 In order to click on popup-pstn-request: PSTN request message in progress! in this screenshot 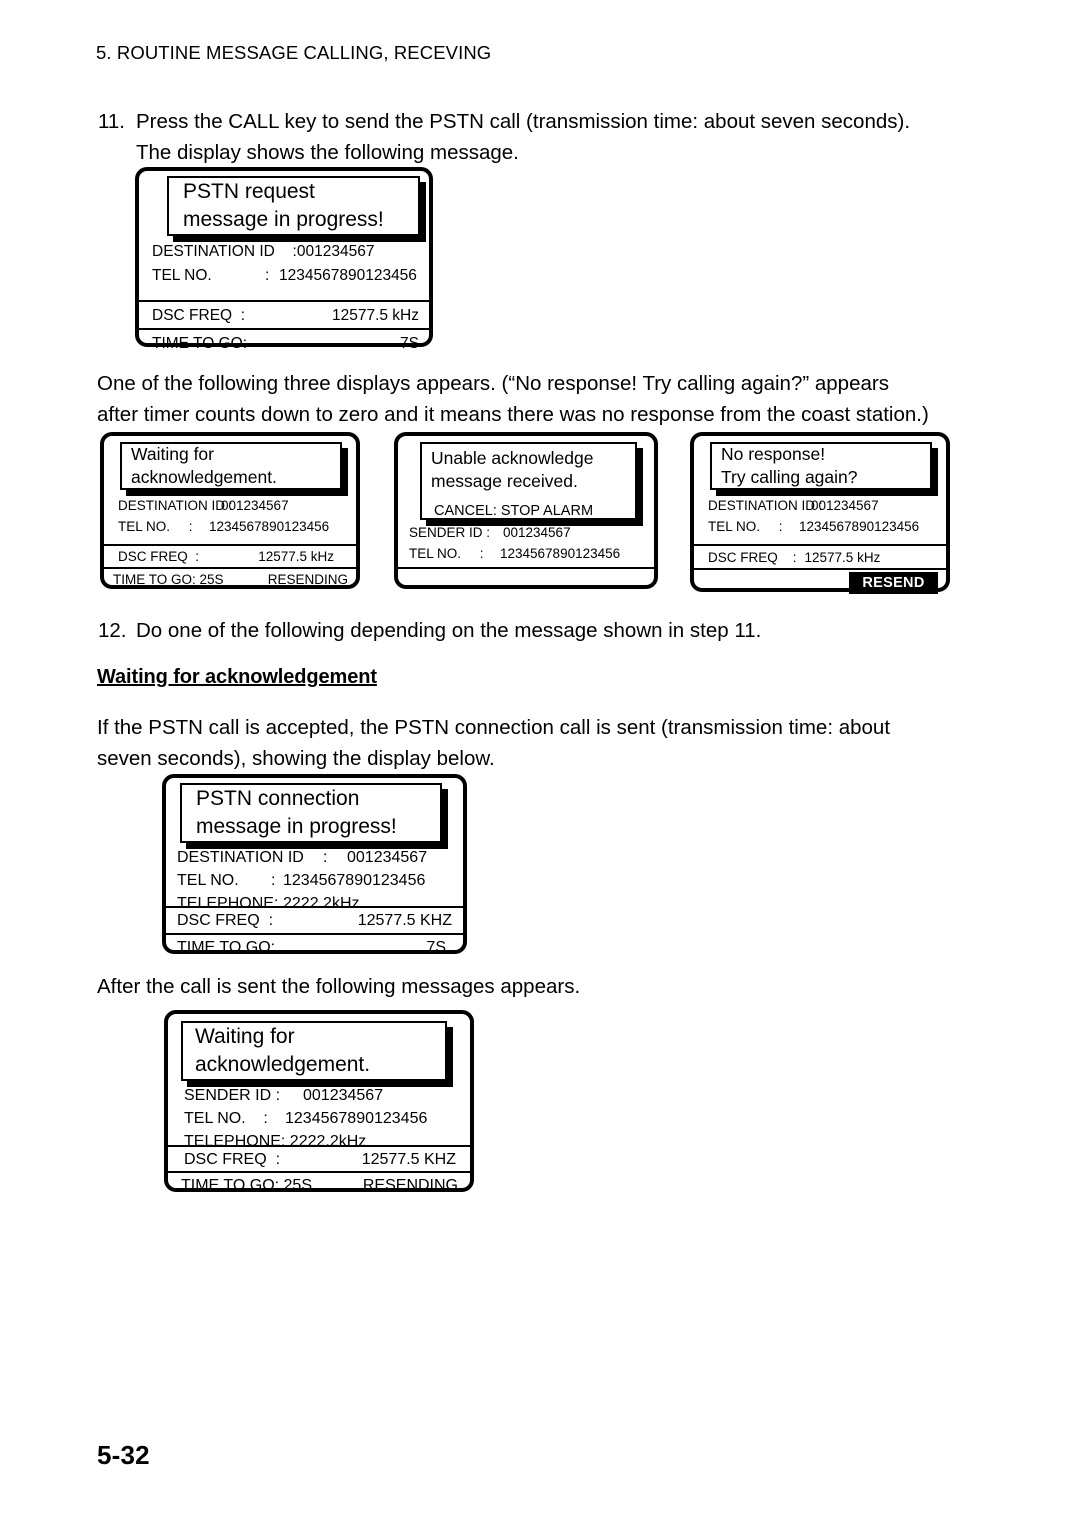, I will do `click(293, 206)`.